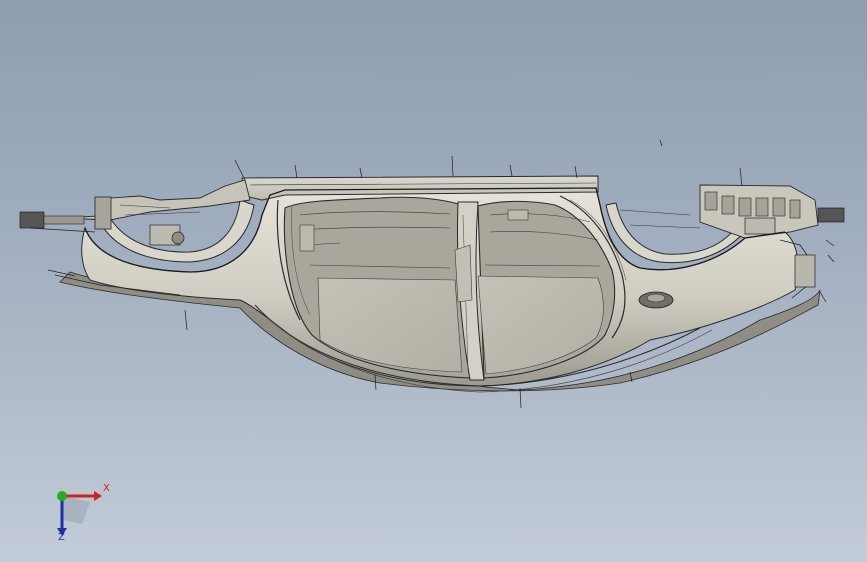  Describe the element at coordinates (61, 537) in the screenshot. I see `z-axis-label: Z` at that location.